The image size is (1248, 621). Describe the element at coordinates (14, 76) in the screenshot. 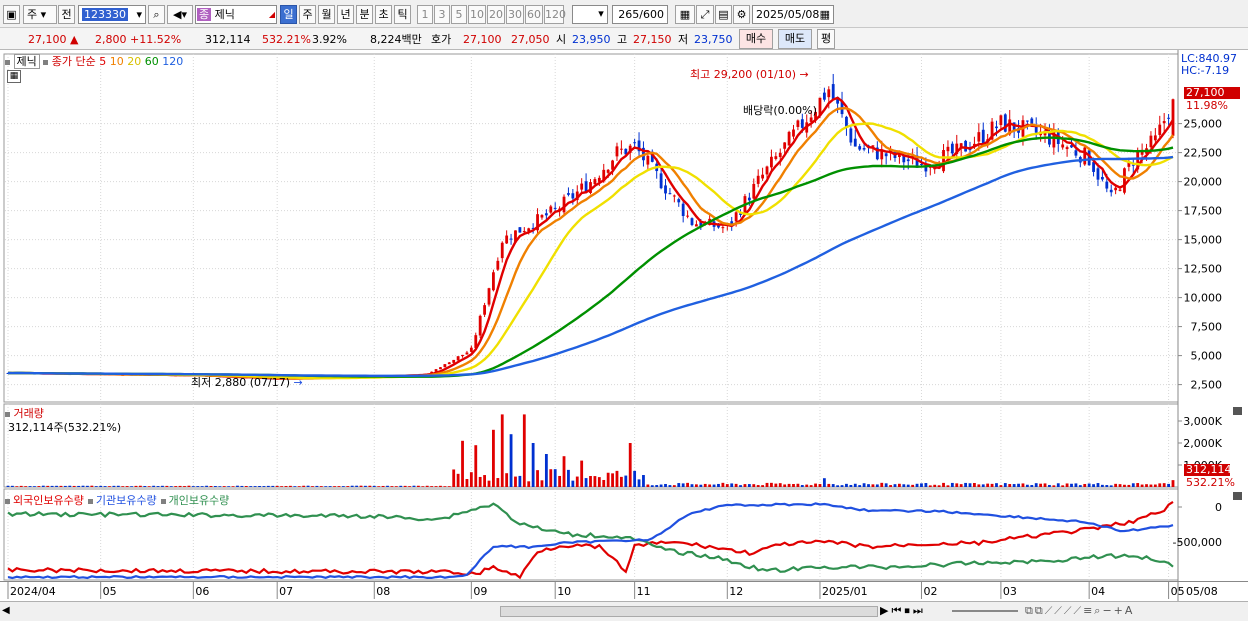

I see `calculator-icon: ▦` at that location.